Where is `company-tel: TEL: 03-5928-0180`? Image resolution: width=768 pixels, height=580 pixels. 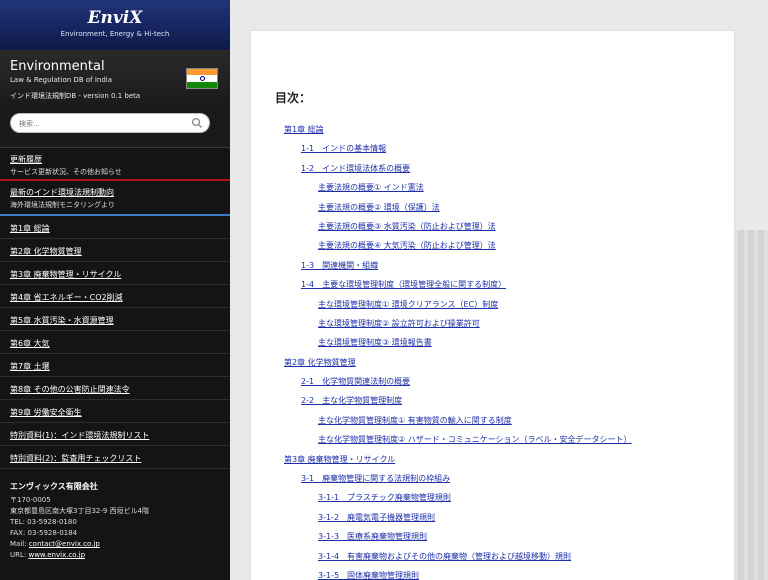 company-tel: TEL: 03-5928-0180 is located at coordinates (43, 522).